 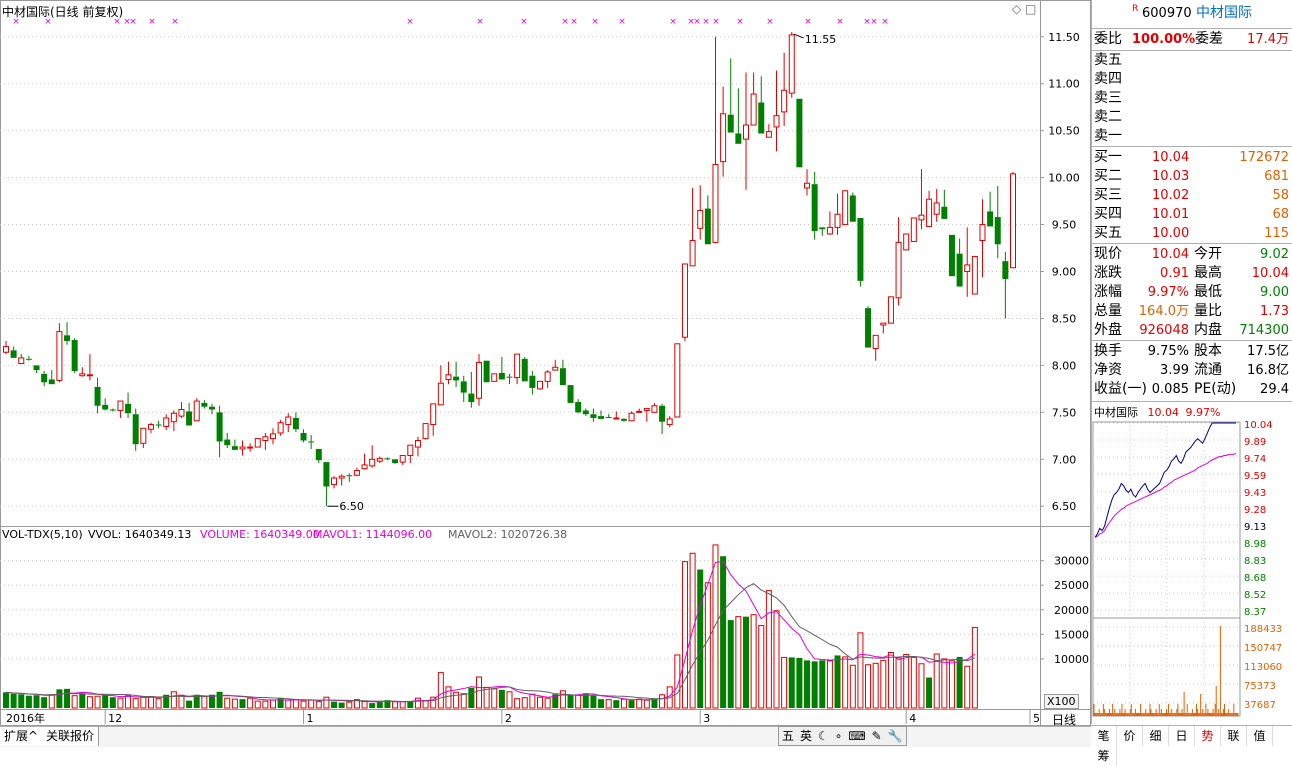 I want to click on date-label: 2, so click(x=508, y=718).